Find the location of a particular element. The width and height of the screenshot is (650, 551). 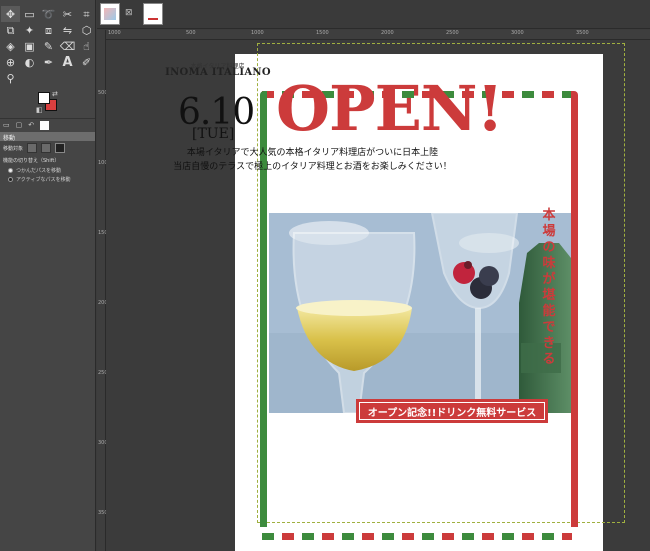

ruler-tick-label: 1500 is located at coordinates (322, 33).